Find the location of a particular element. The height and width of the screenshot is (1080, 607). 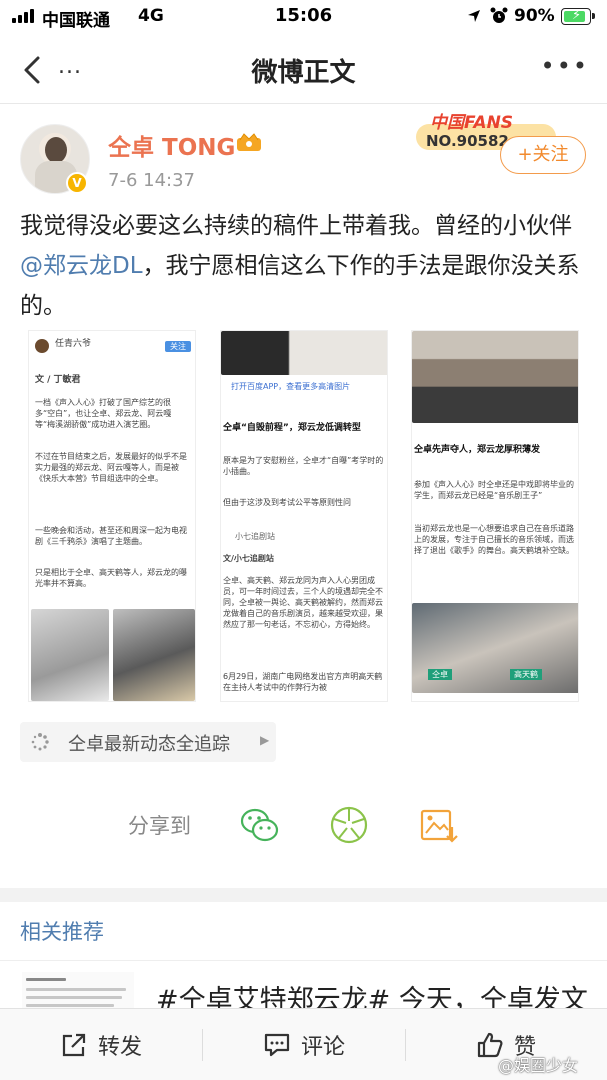

repost-label: 转发 is located at coordinates (119, 1047).